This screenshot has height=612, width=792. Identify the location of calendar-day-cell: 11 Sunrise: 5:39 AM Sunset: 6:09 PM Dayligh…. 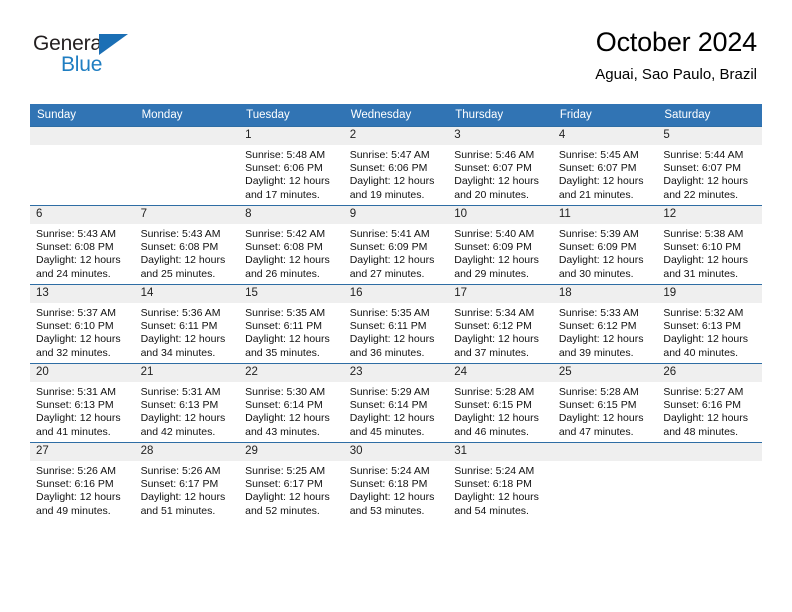
(605, 245).